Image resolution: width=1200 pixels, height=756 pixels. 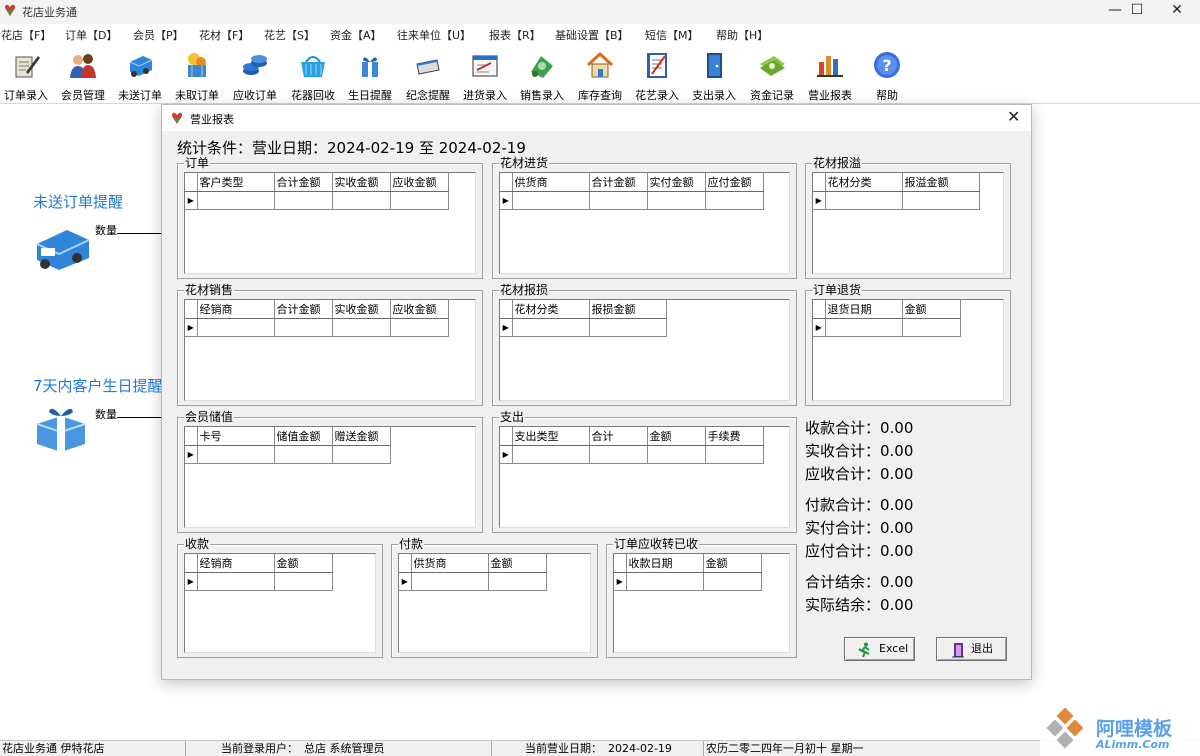 I want to click on toolbar-sales-button: 销售录入, so click(x=542, y=76).